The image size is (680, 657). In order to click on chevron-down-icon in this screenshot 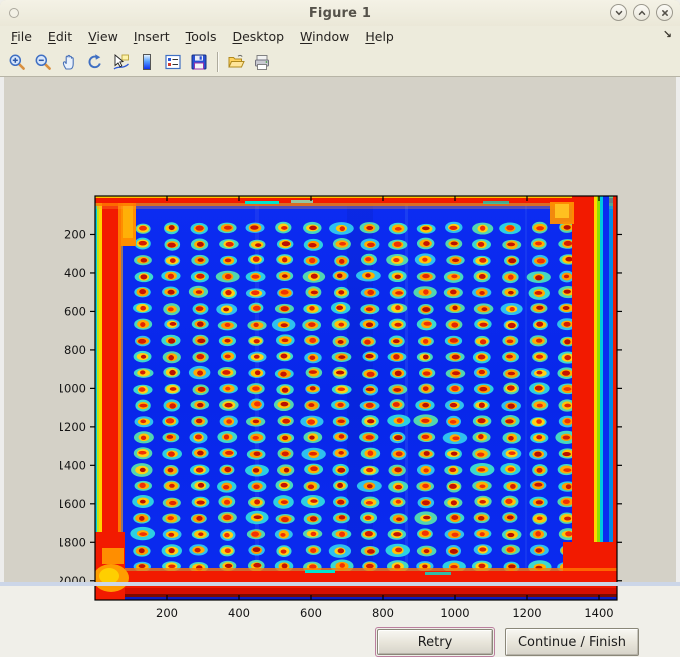, I will do `click(618, 12)`.